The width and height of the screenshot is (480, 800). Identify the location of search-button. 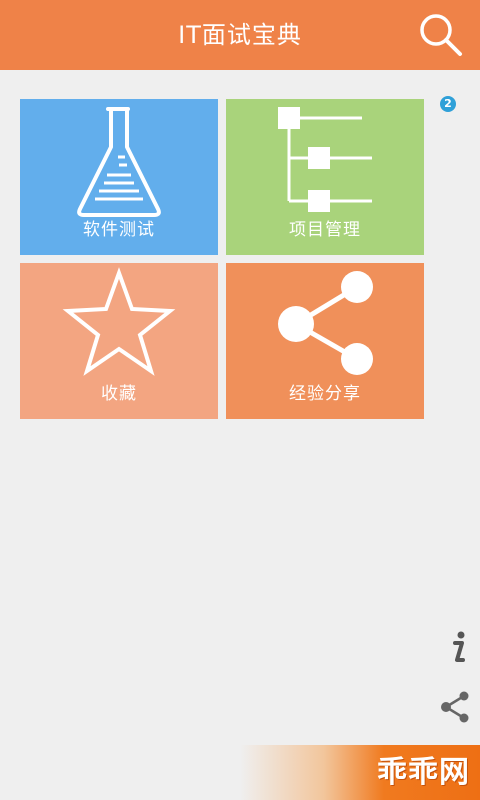
(441, 35).